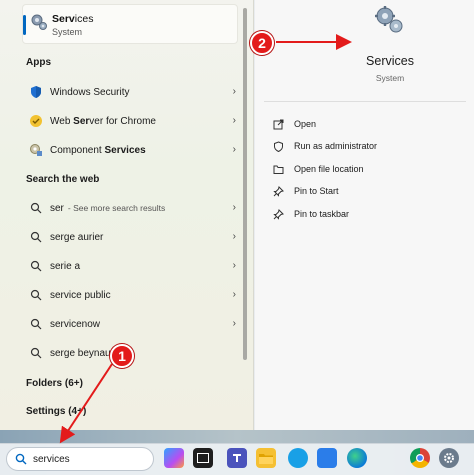  Describe the element at coordinates (131, 237) in the screenshot. I see `web-result-serge-aurier: serge aurier ›` at that location.